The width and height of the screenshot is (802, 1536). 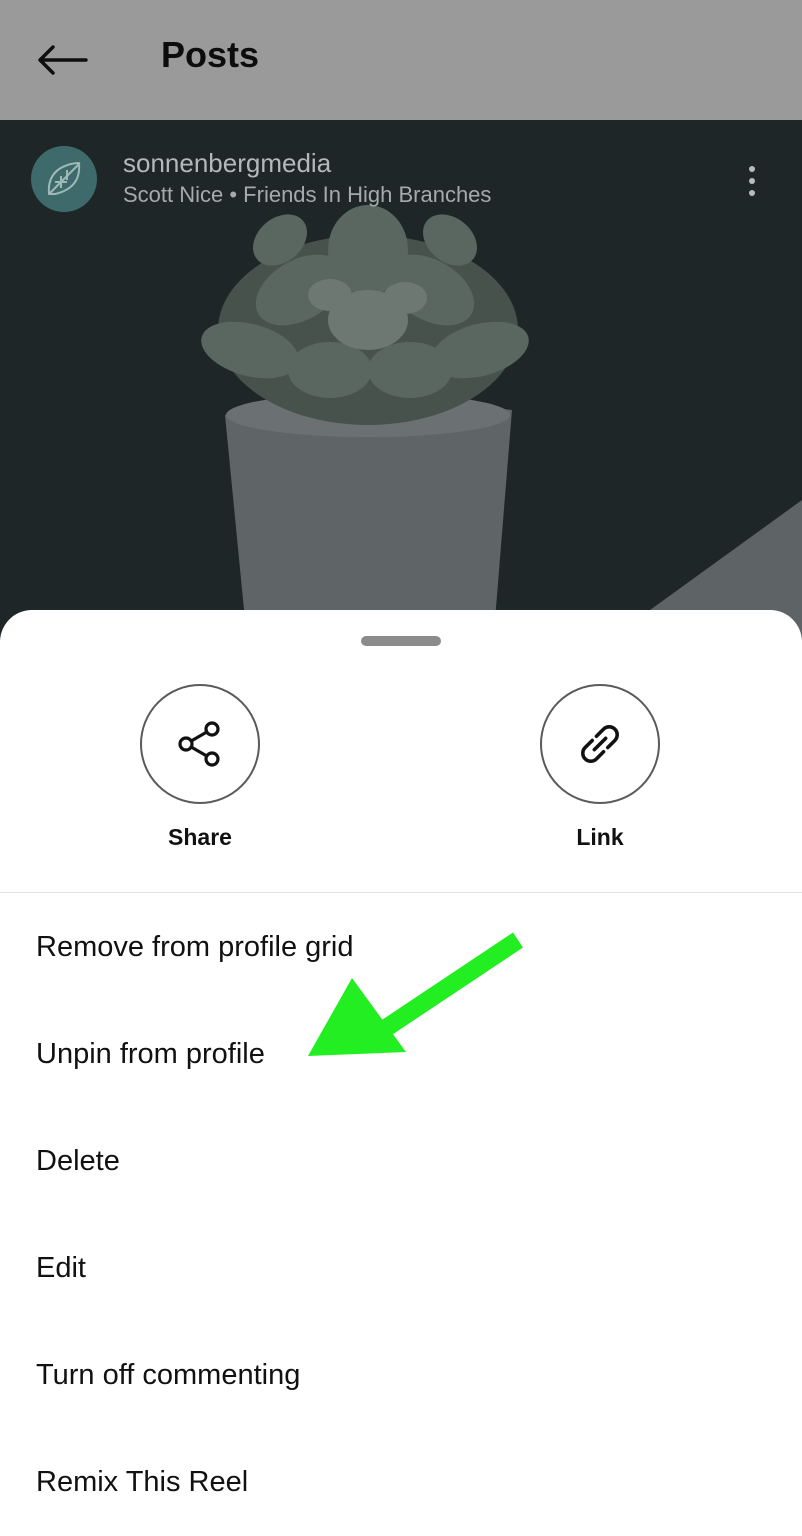 What do you see at coordinates (752, 169) in the screenshot?
I see `more-vertical-icon` at bounding box center [752, 169].